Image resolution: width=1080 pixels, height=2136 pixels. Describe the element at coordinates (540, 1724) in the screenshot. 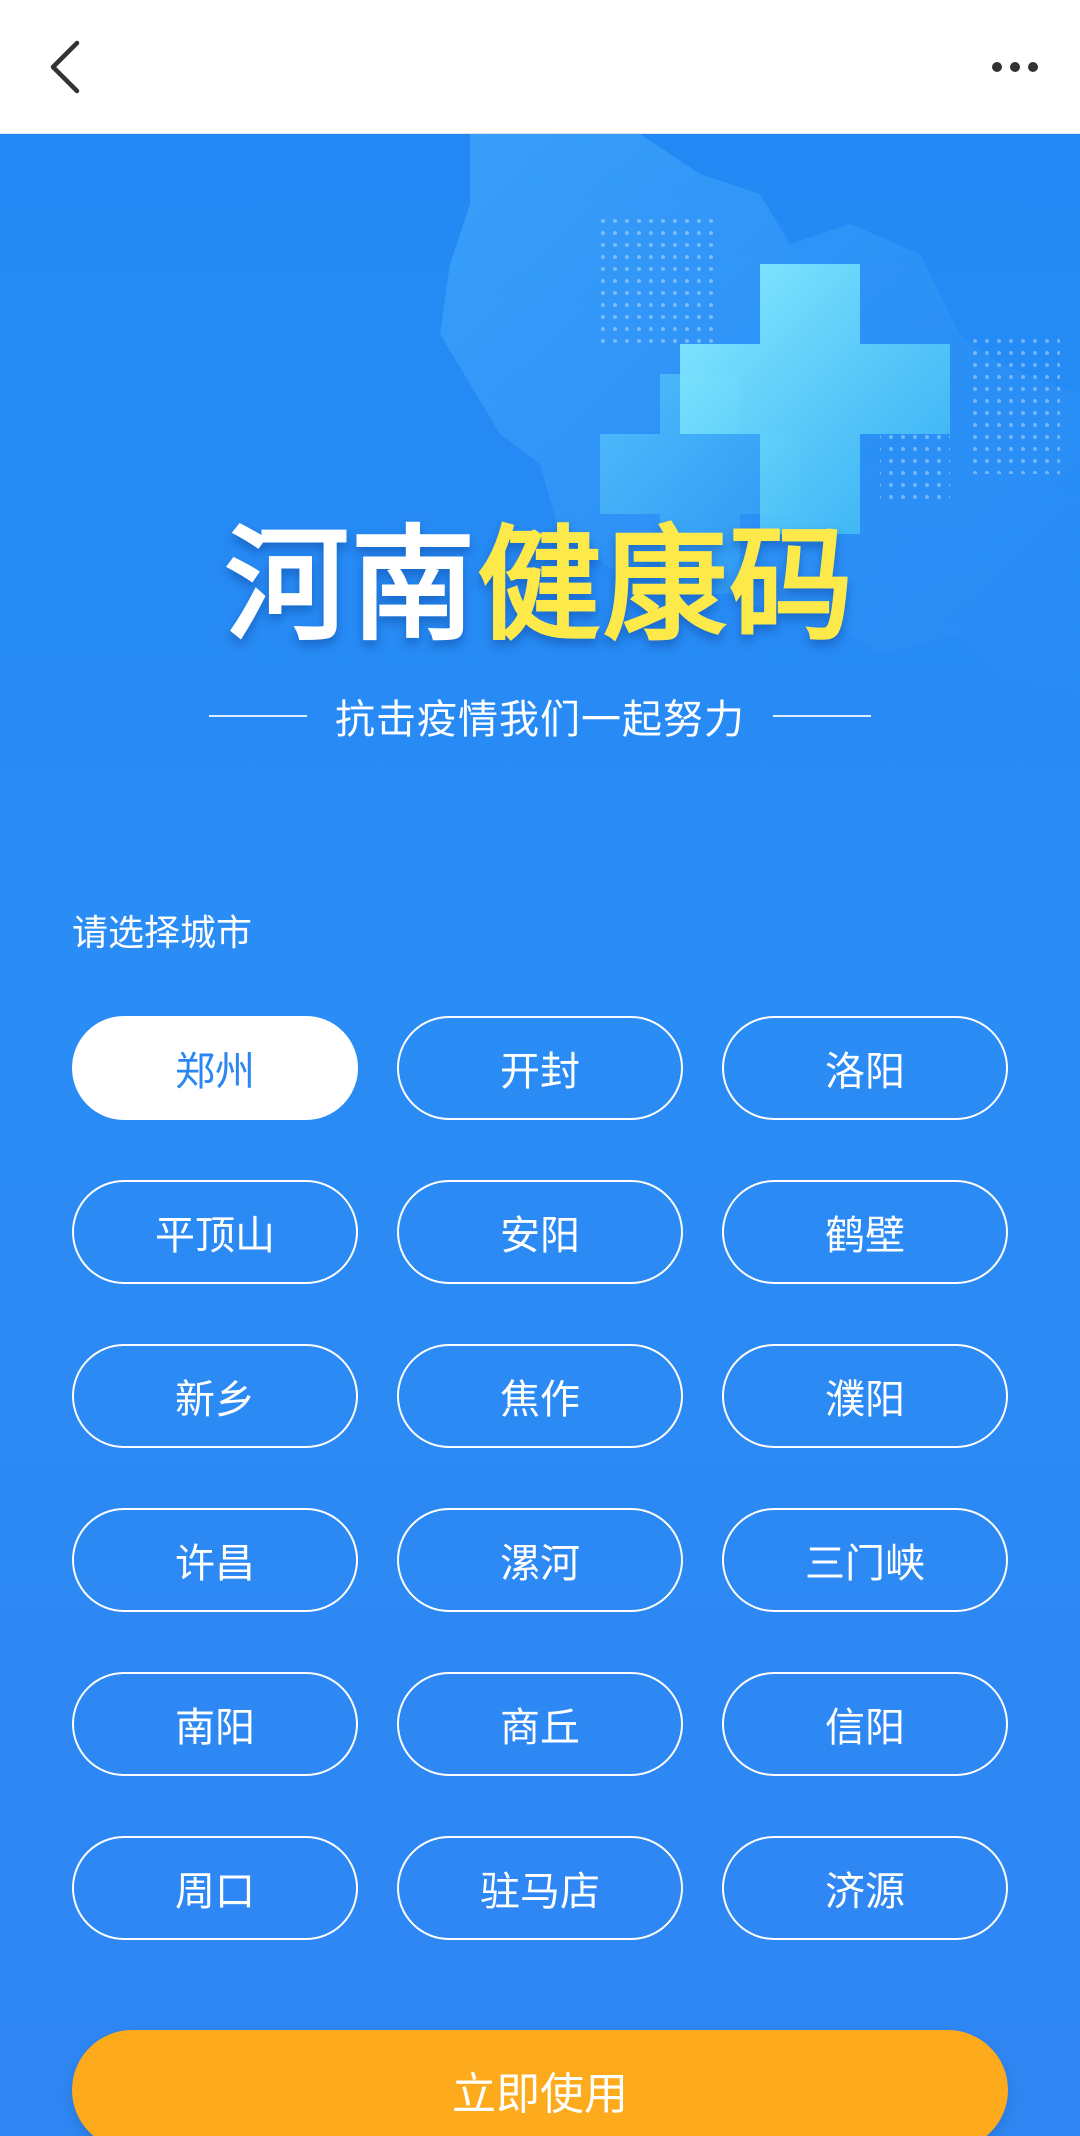

I see `city-button: 商丘` at that location.